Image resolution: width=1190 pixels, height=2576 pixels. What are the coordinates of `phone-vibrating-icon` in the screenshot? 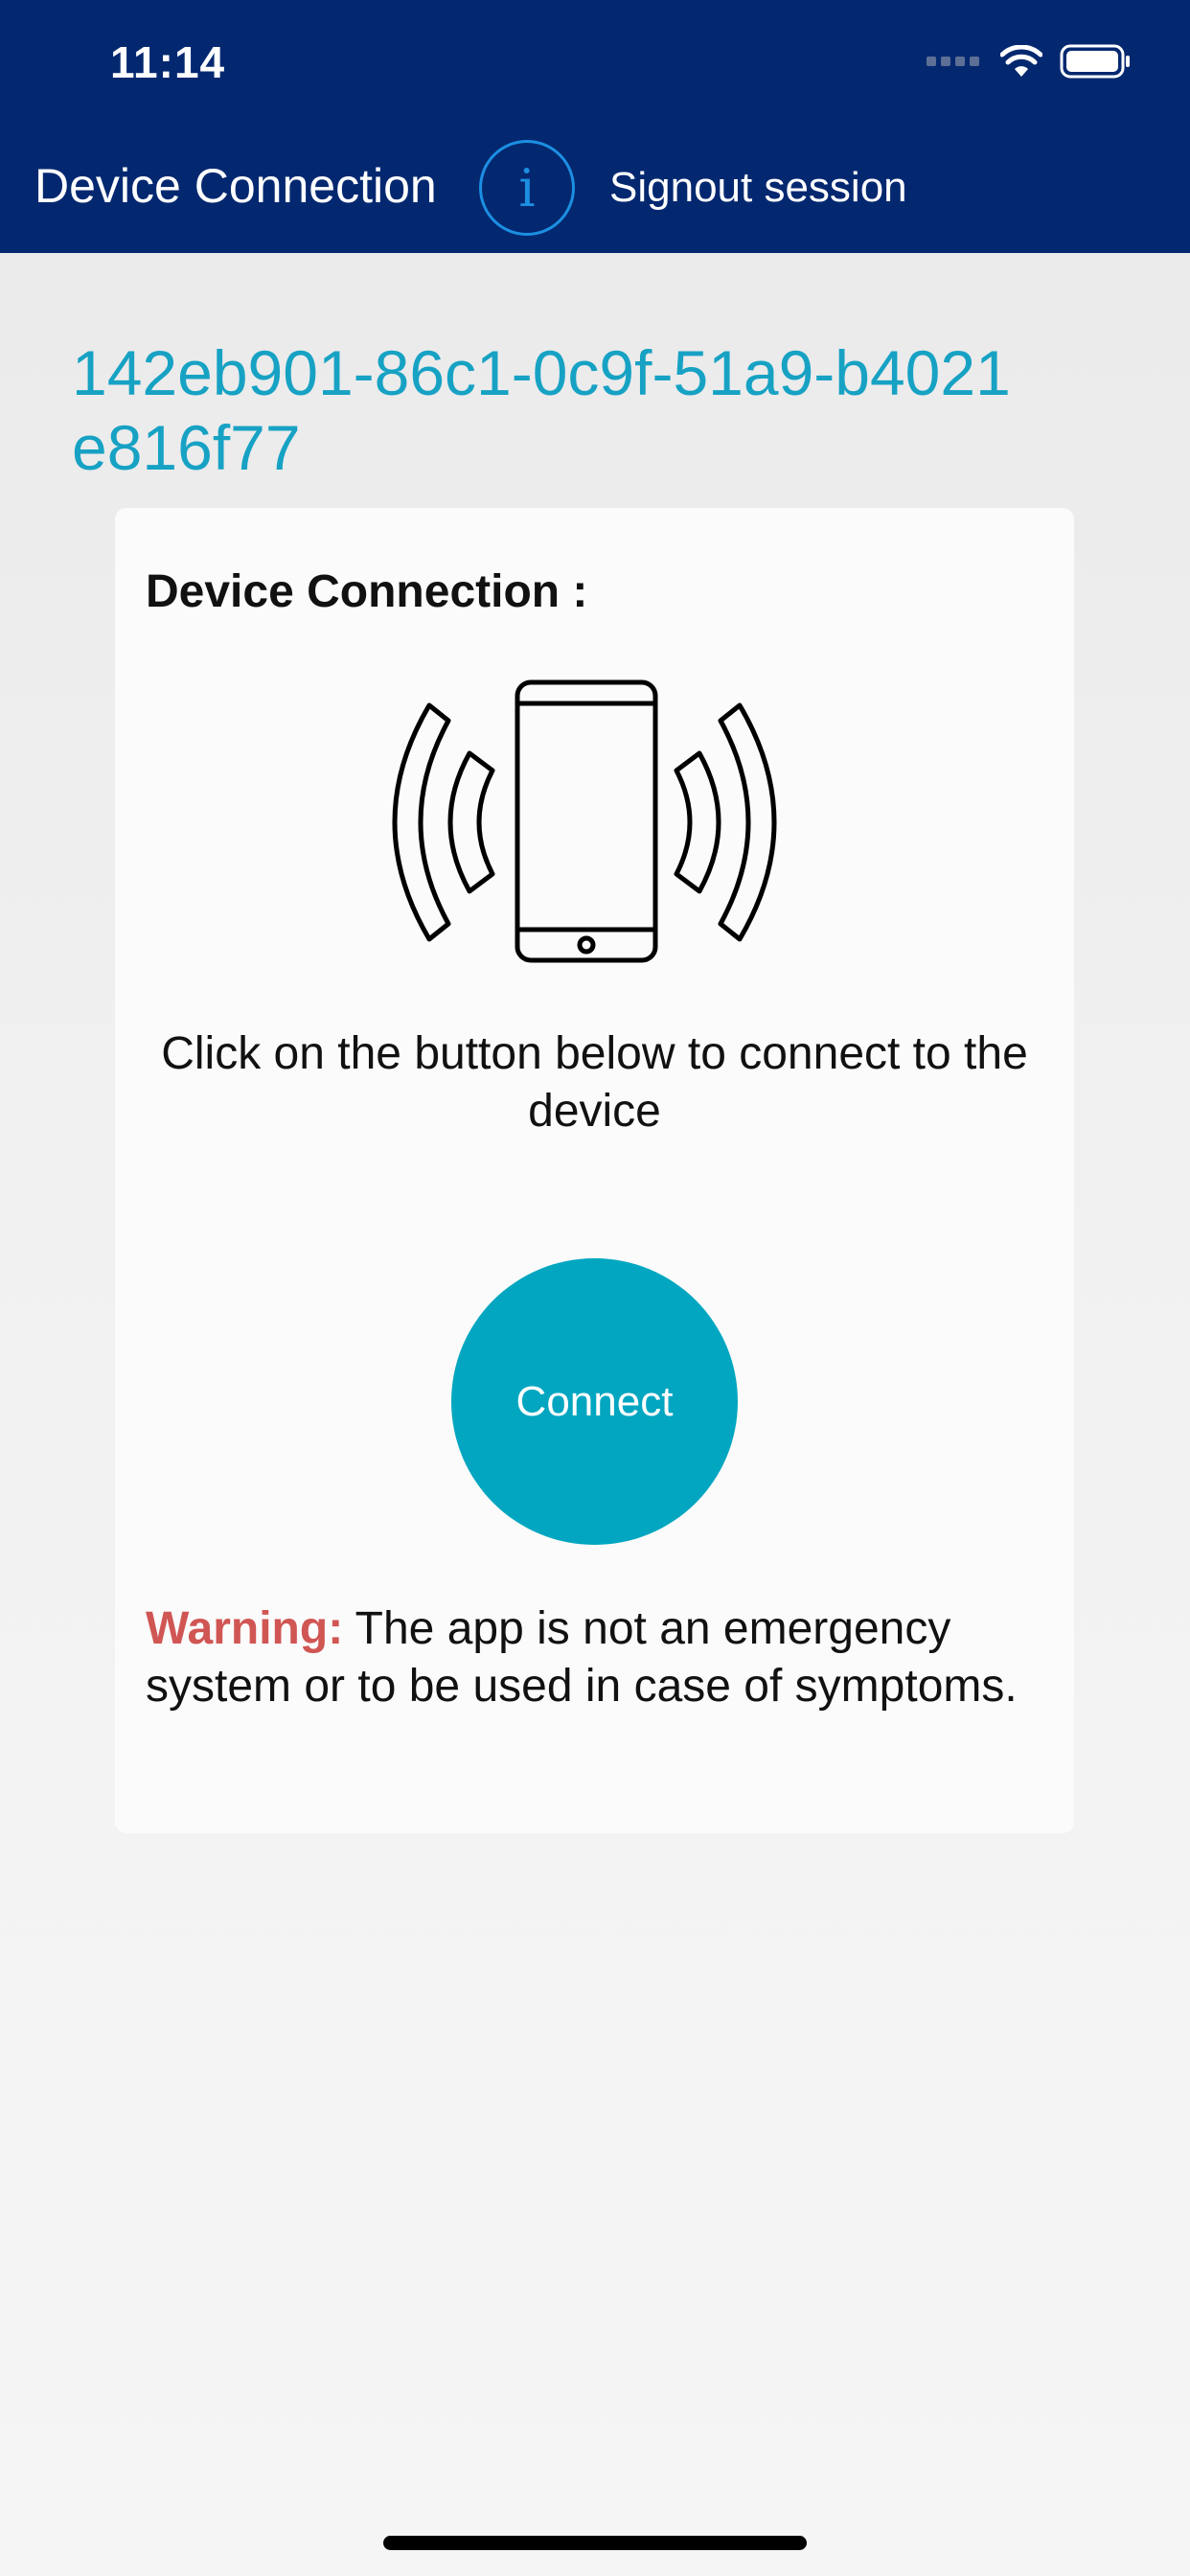 It's located at (585, 821).